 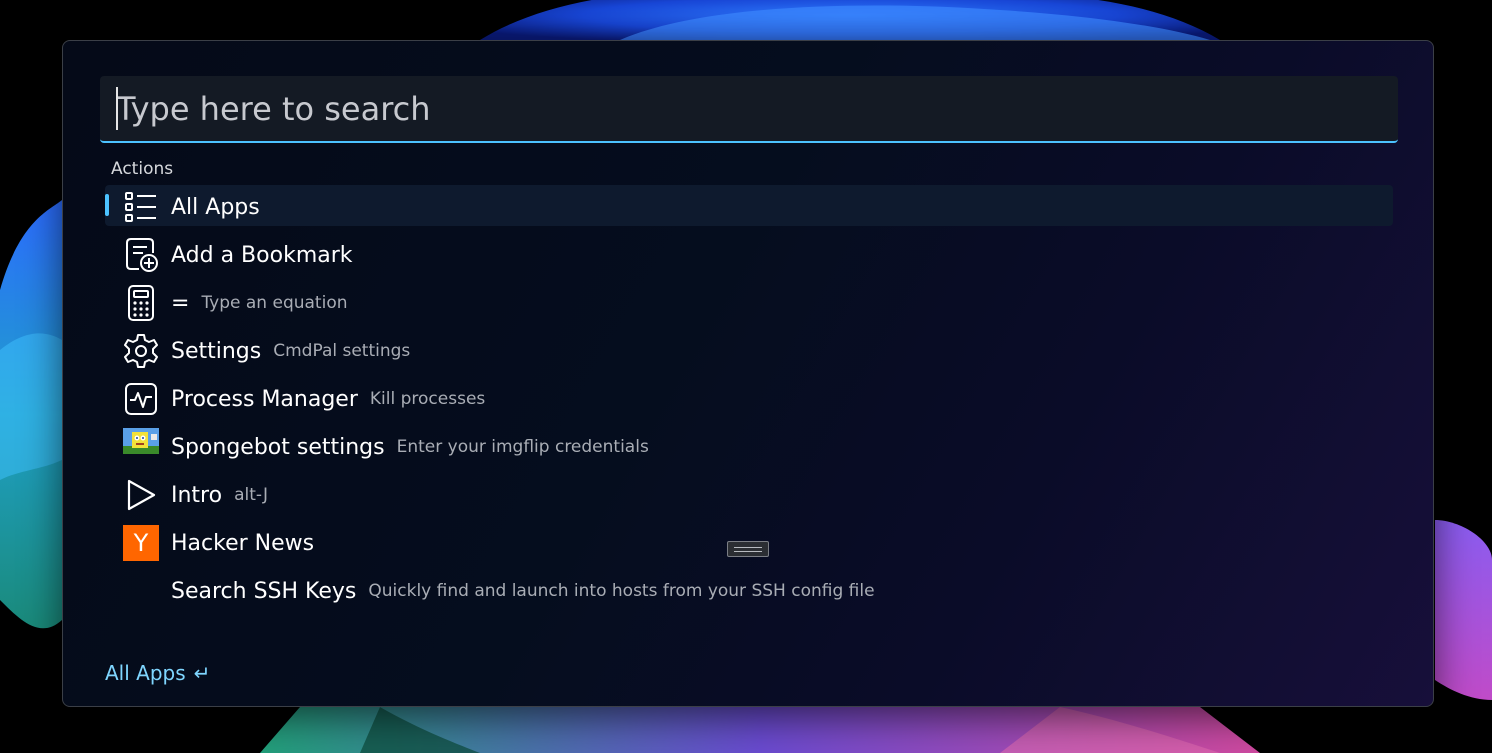 What do you see at coordinates (142, 169) in the screenshot?
I see `section-header-actions: Actions` at bounding box center [142, 169].